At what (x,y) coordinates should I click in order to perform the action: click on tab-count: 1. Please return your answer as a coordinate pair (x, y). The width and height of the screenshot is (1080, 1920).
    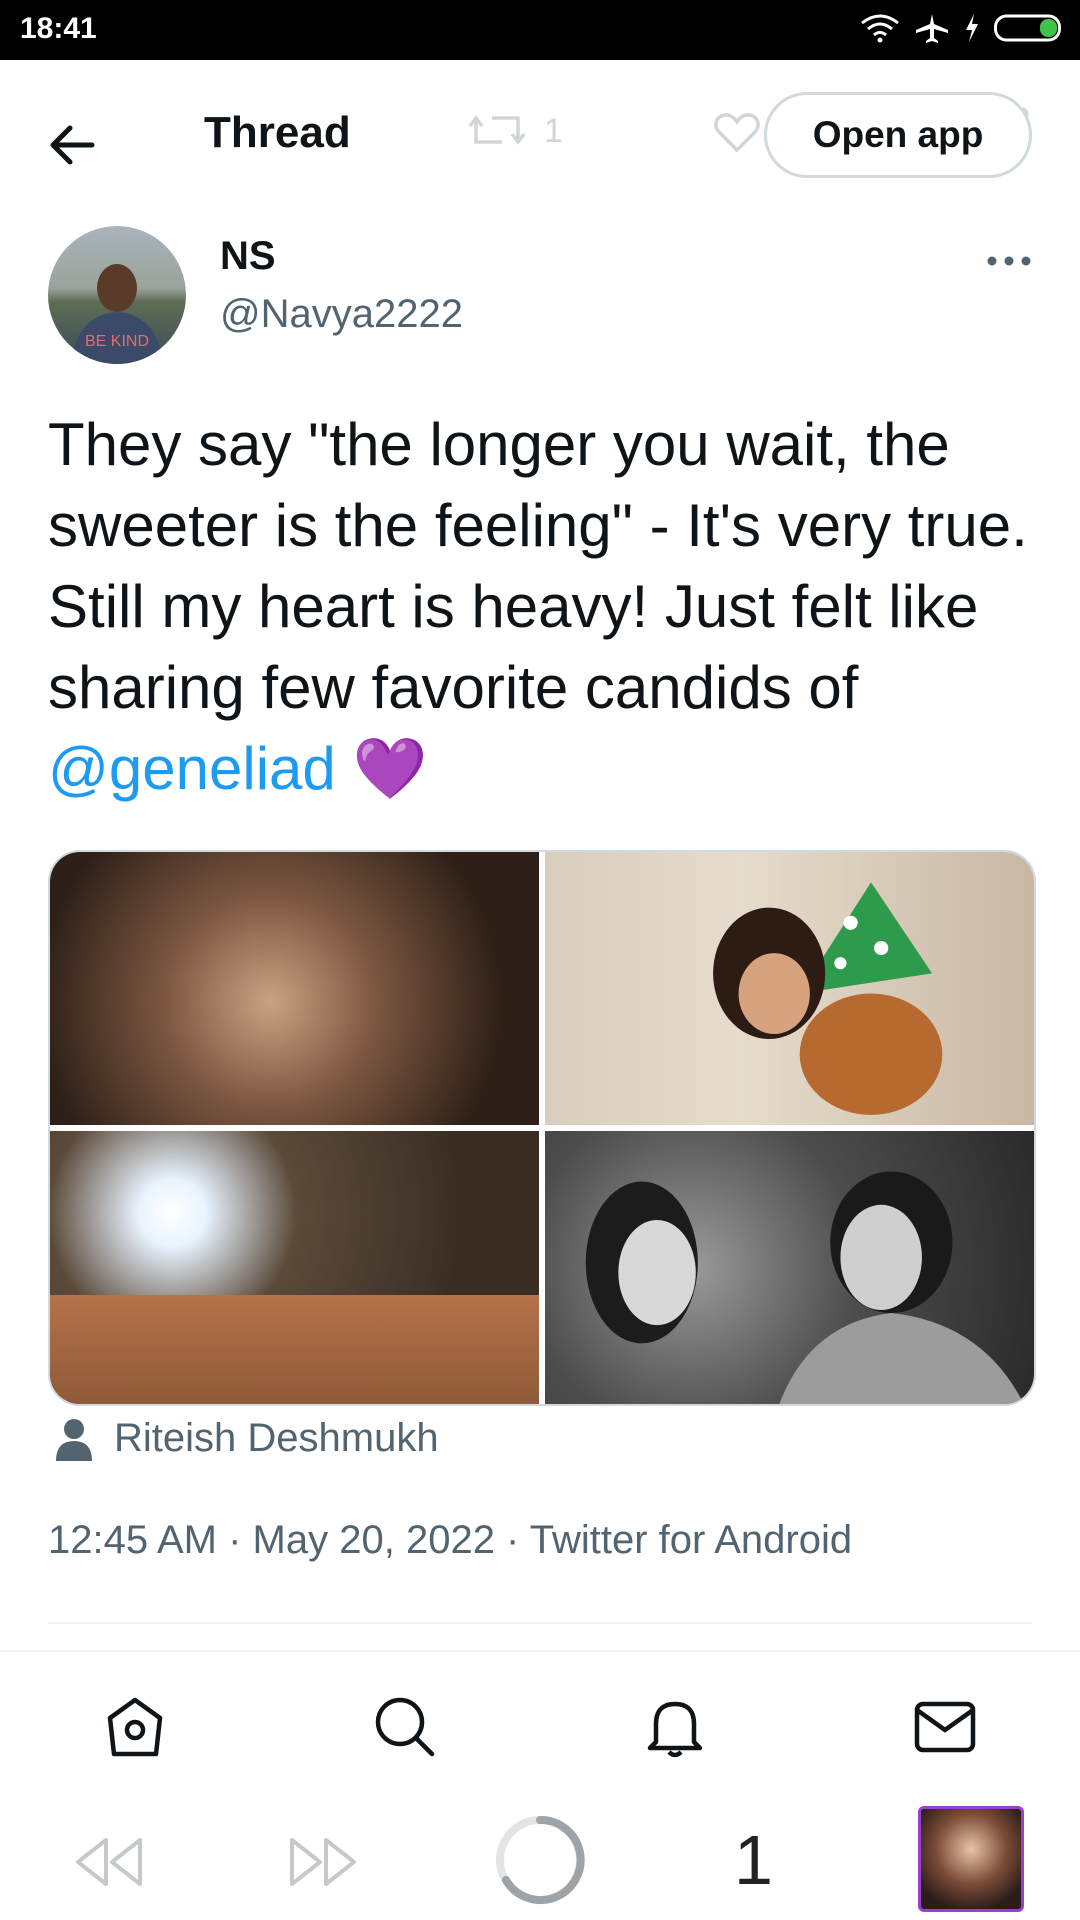
    Looking at the image, I should click on (753, 1860).